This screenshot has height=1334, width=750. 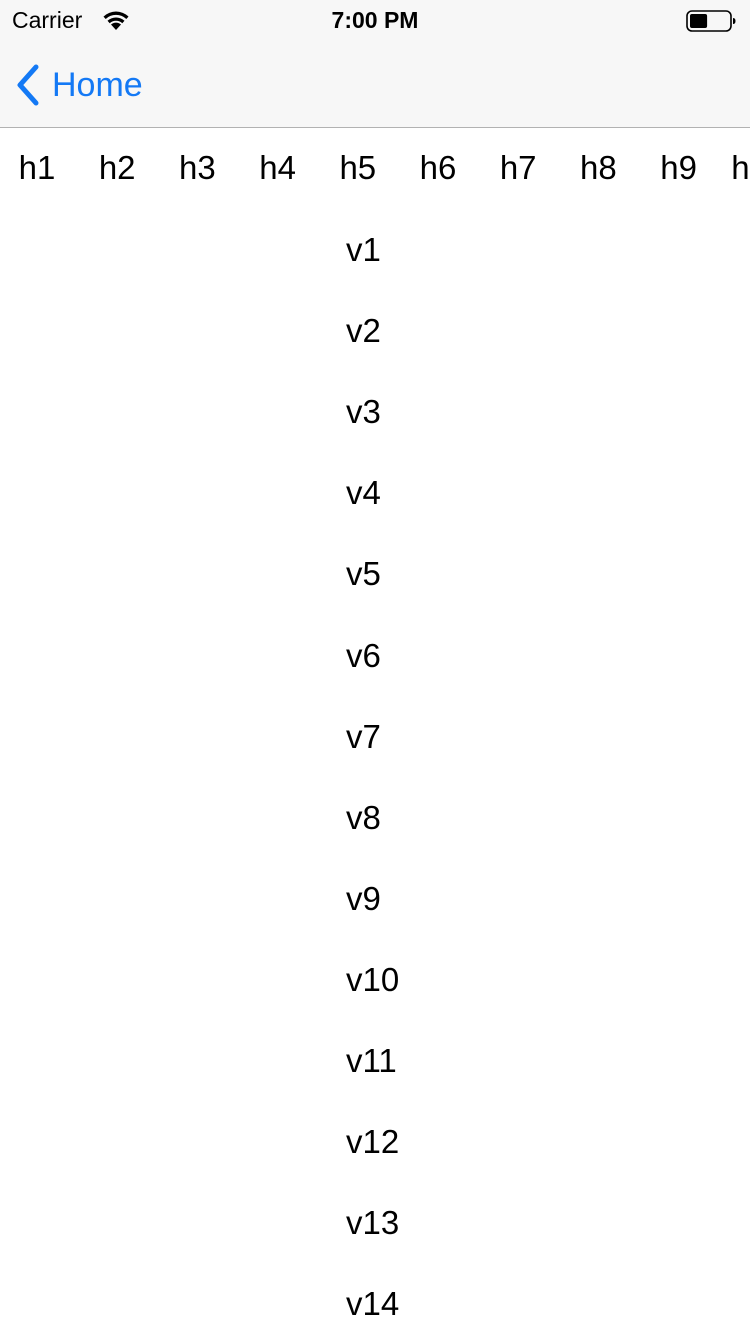 I want to click on back-button-label: Home, so click(x=97, y=85).